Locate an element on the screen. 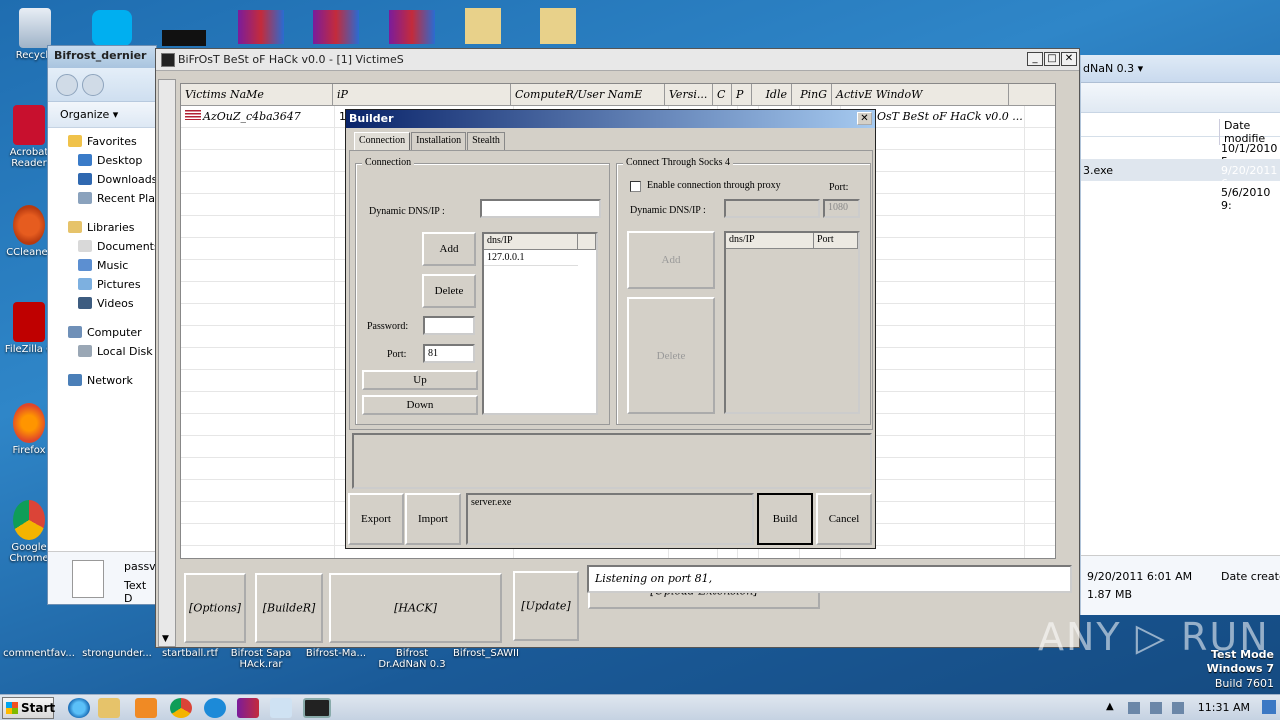 The image size is (1280, 720). options-button: [Options] is located at coordinates (215, 608).